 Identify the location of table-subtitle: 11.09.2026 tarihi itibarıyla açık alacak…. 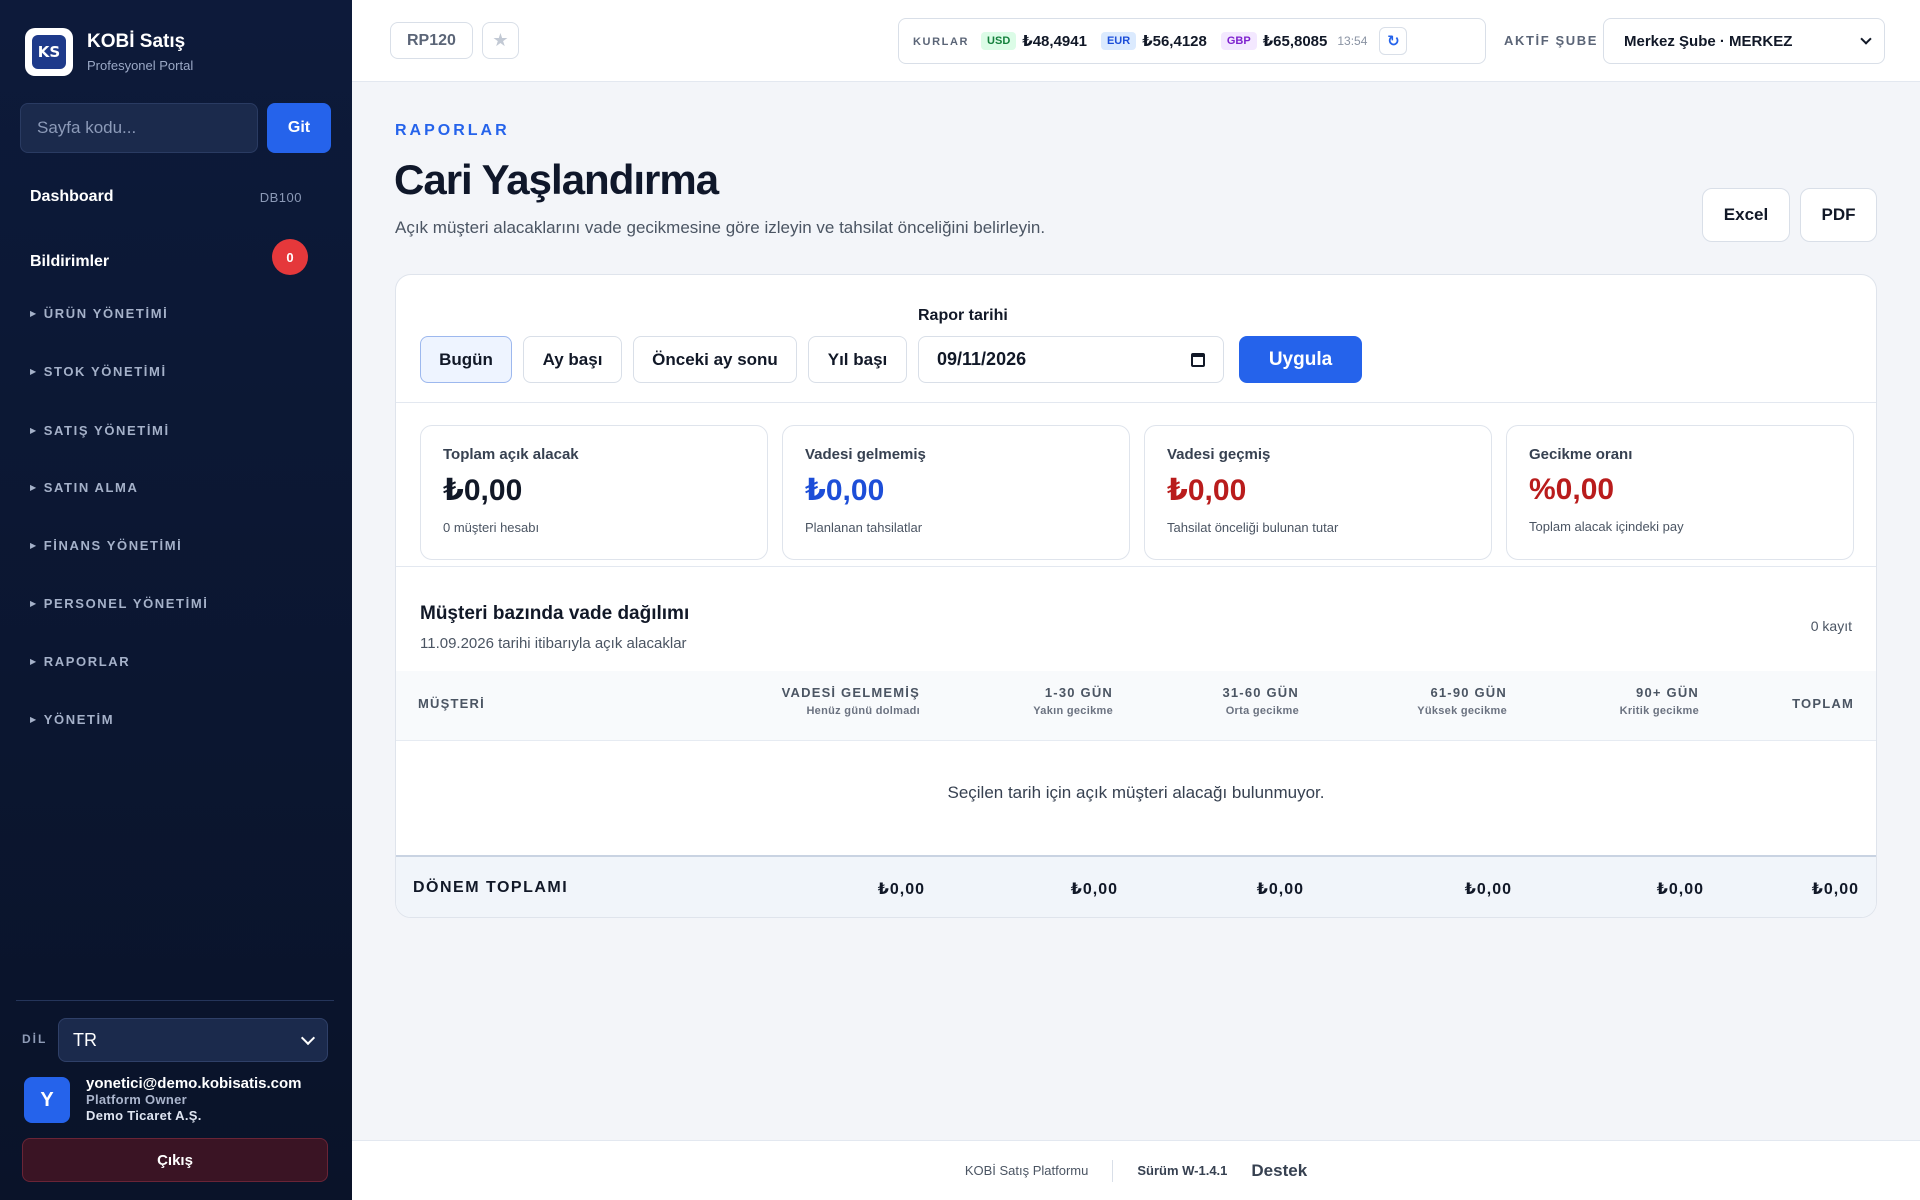
(553, 643).